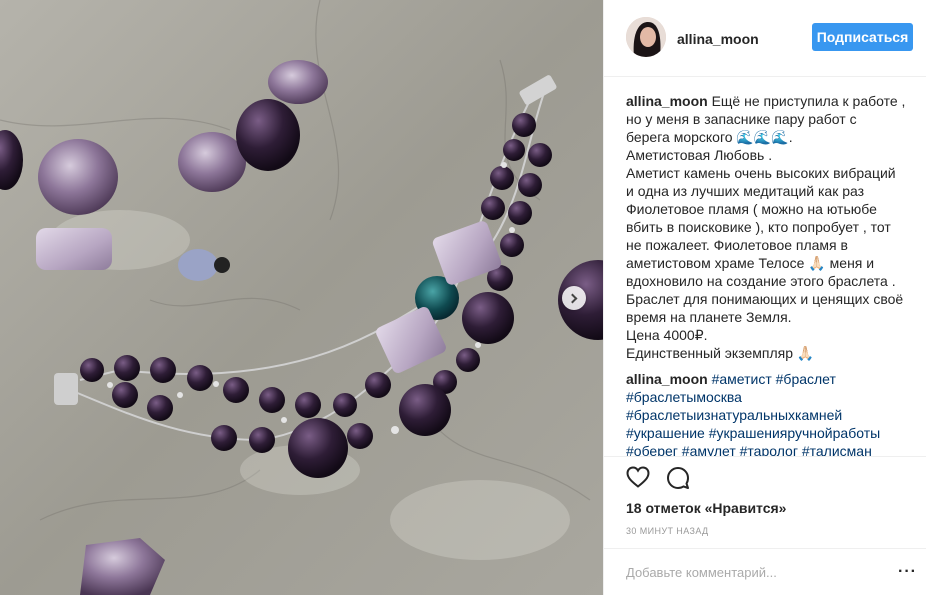  I want to click on hashtag-link: #украшенияручнойработы, so click(794, 433).